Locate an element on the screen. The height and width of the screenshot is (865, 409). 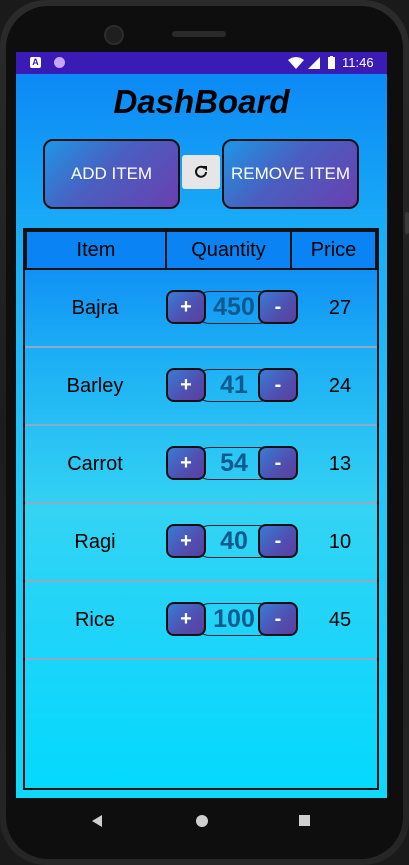
status-icons is located at coordinates (311, 62).